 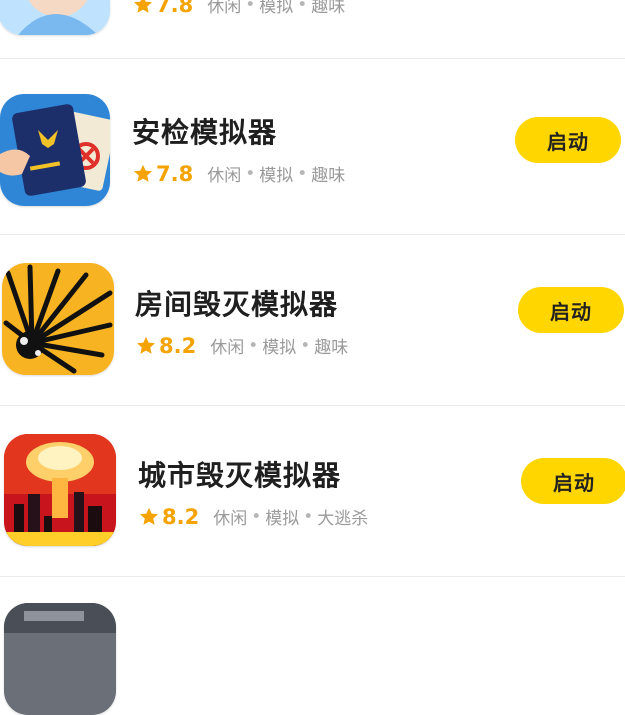 I want to click on app-meta: 7.8 休闲 • 模拟 • 趣味, so click(x=238, y=173).